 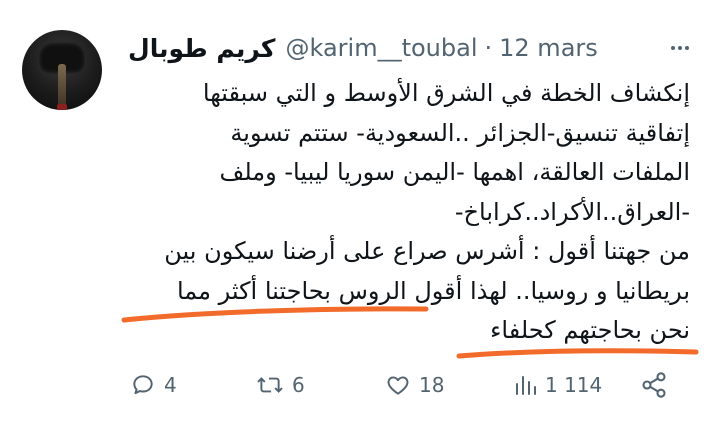 I want to click on retweet-button: 6, so click(x=280, y=385).